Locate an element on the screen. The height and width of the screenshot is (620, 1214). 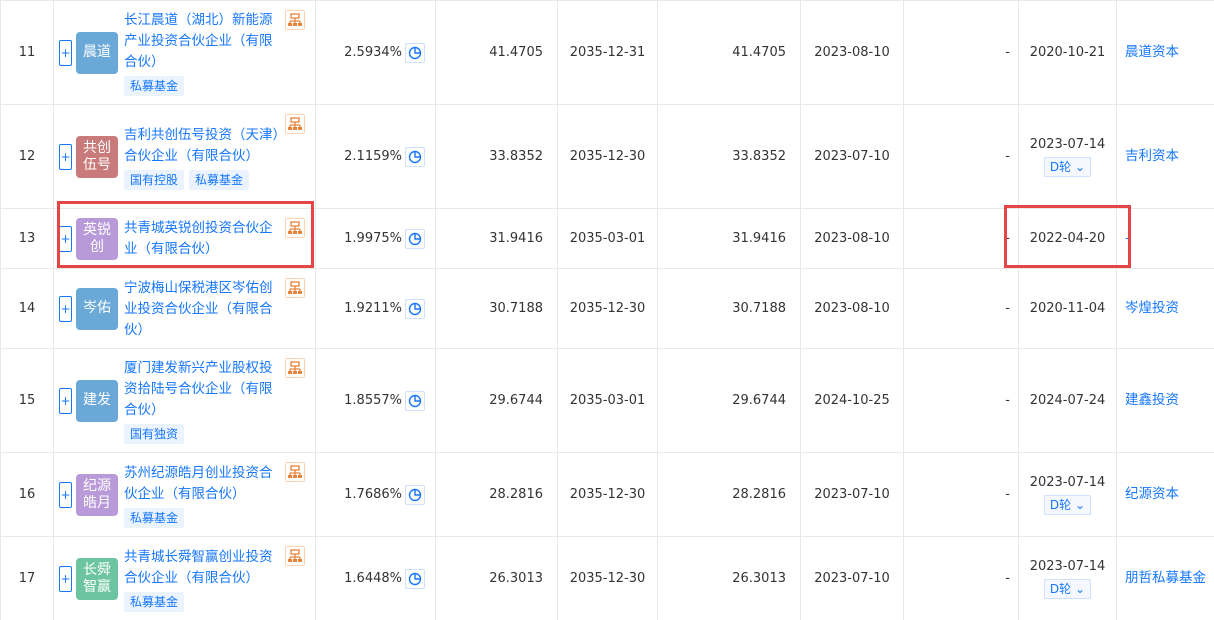
share-percent: 1.8557% is located at coordinates (373, 400).